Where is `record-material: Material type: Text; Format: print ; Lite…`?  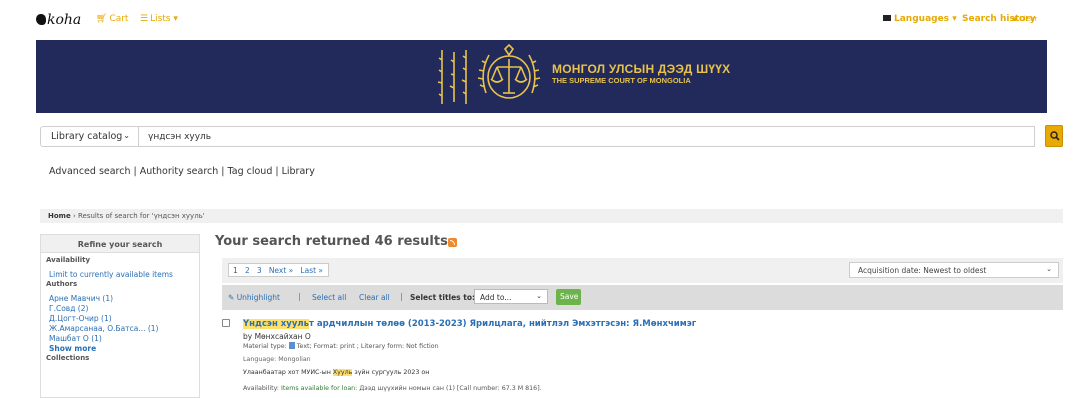 record-material: Material type: Text; Format: print ; Lite… is located at coordinates (341, 346).